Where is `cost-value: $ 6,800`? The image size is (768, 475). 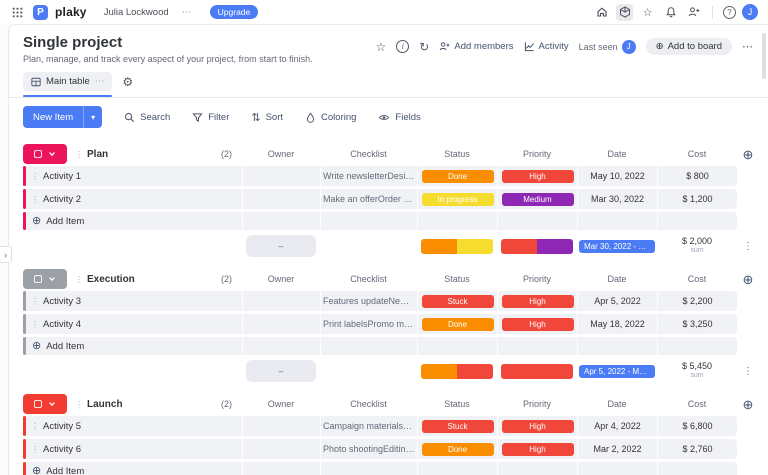
cost-value: $ 6,800 is located at coordinates (697, 426).